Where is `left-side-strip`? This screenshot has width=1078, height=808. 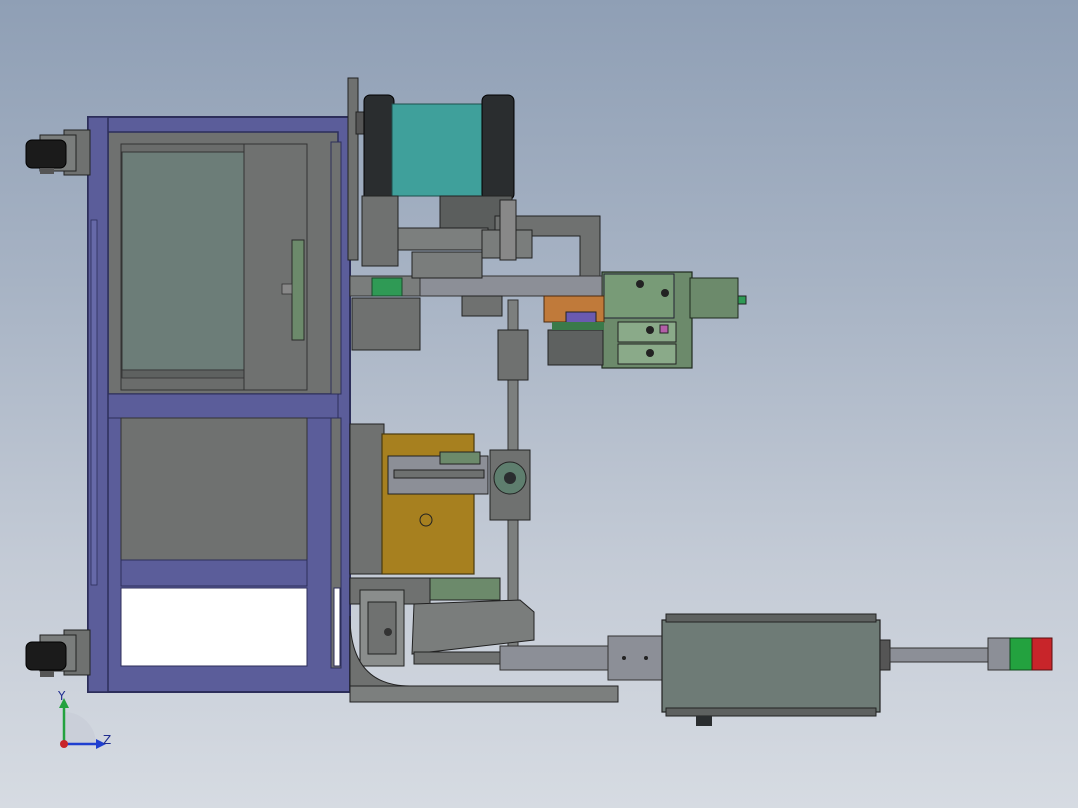 left-side-strip is located at coordinates (94, 402).